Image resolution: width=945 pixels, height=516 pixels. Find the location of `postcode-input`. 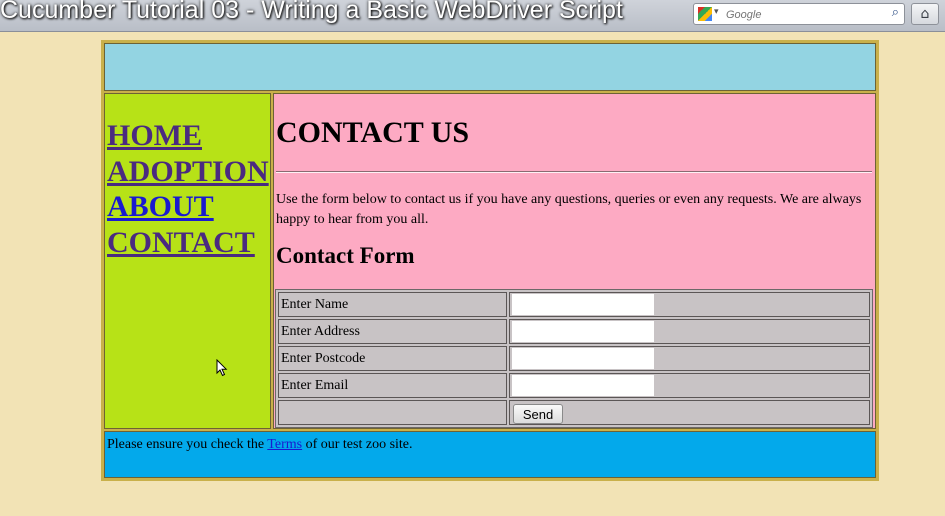

postcode-input is located at coordinates (583, 358).